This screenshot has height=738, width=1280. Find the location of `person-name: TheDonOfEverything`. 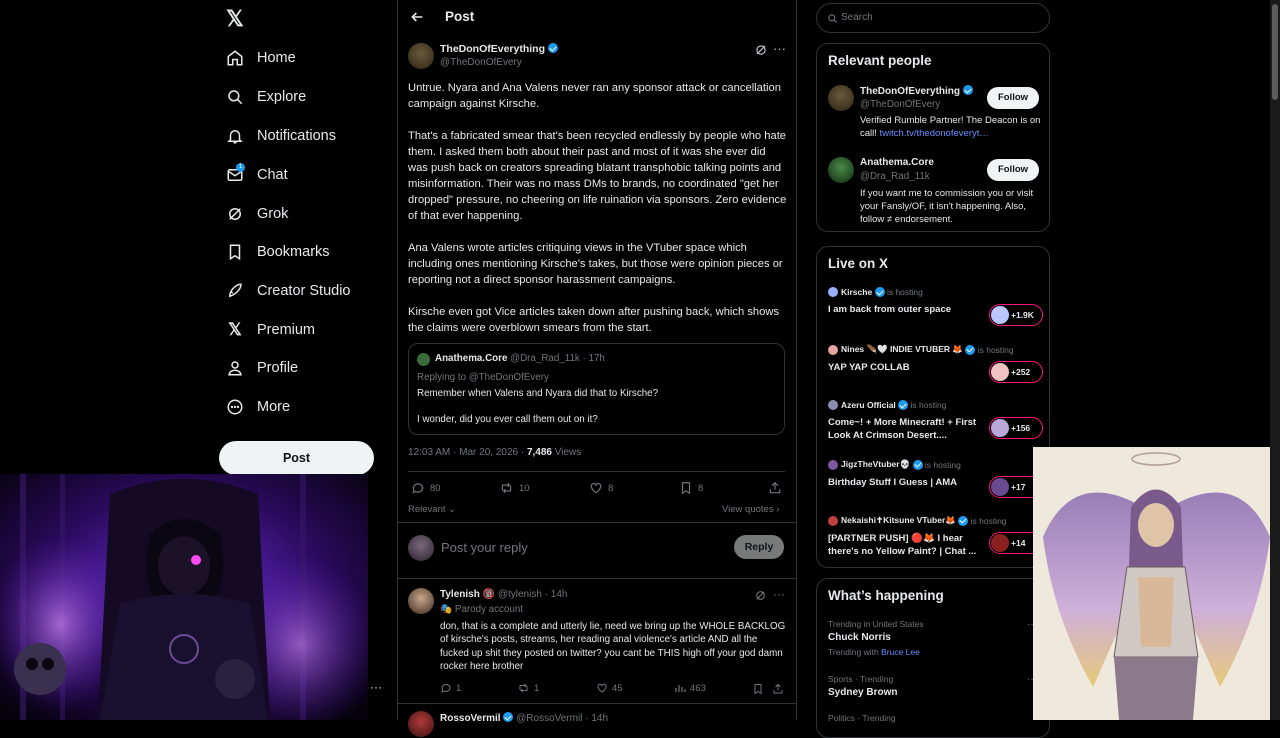

person-name: TheDonOfEverything is located at coordinates (916, 91).